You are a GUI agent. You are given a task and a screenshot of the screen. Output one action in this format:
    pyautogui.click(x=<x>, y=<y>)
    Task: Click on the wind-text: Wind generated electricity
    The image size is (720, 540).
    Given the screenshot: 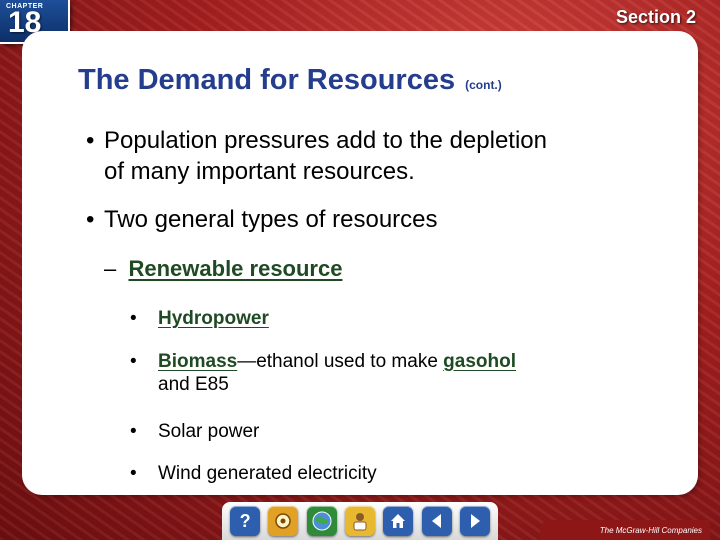 What is the action you would take?
    pyautogui.click(x=267, y=473)
    